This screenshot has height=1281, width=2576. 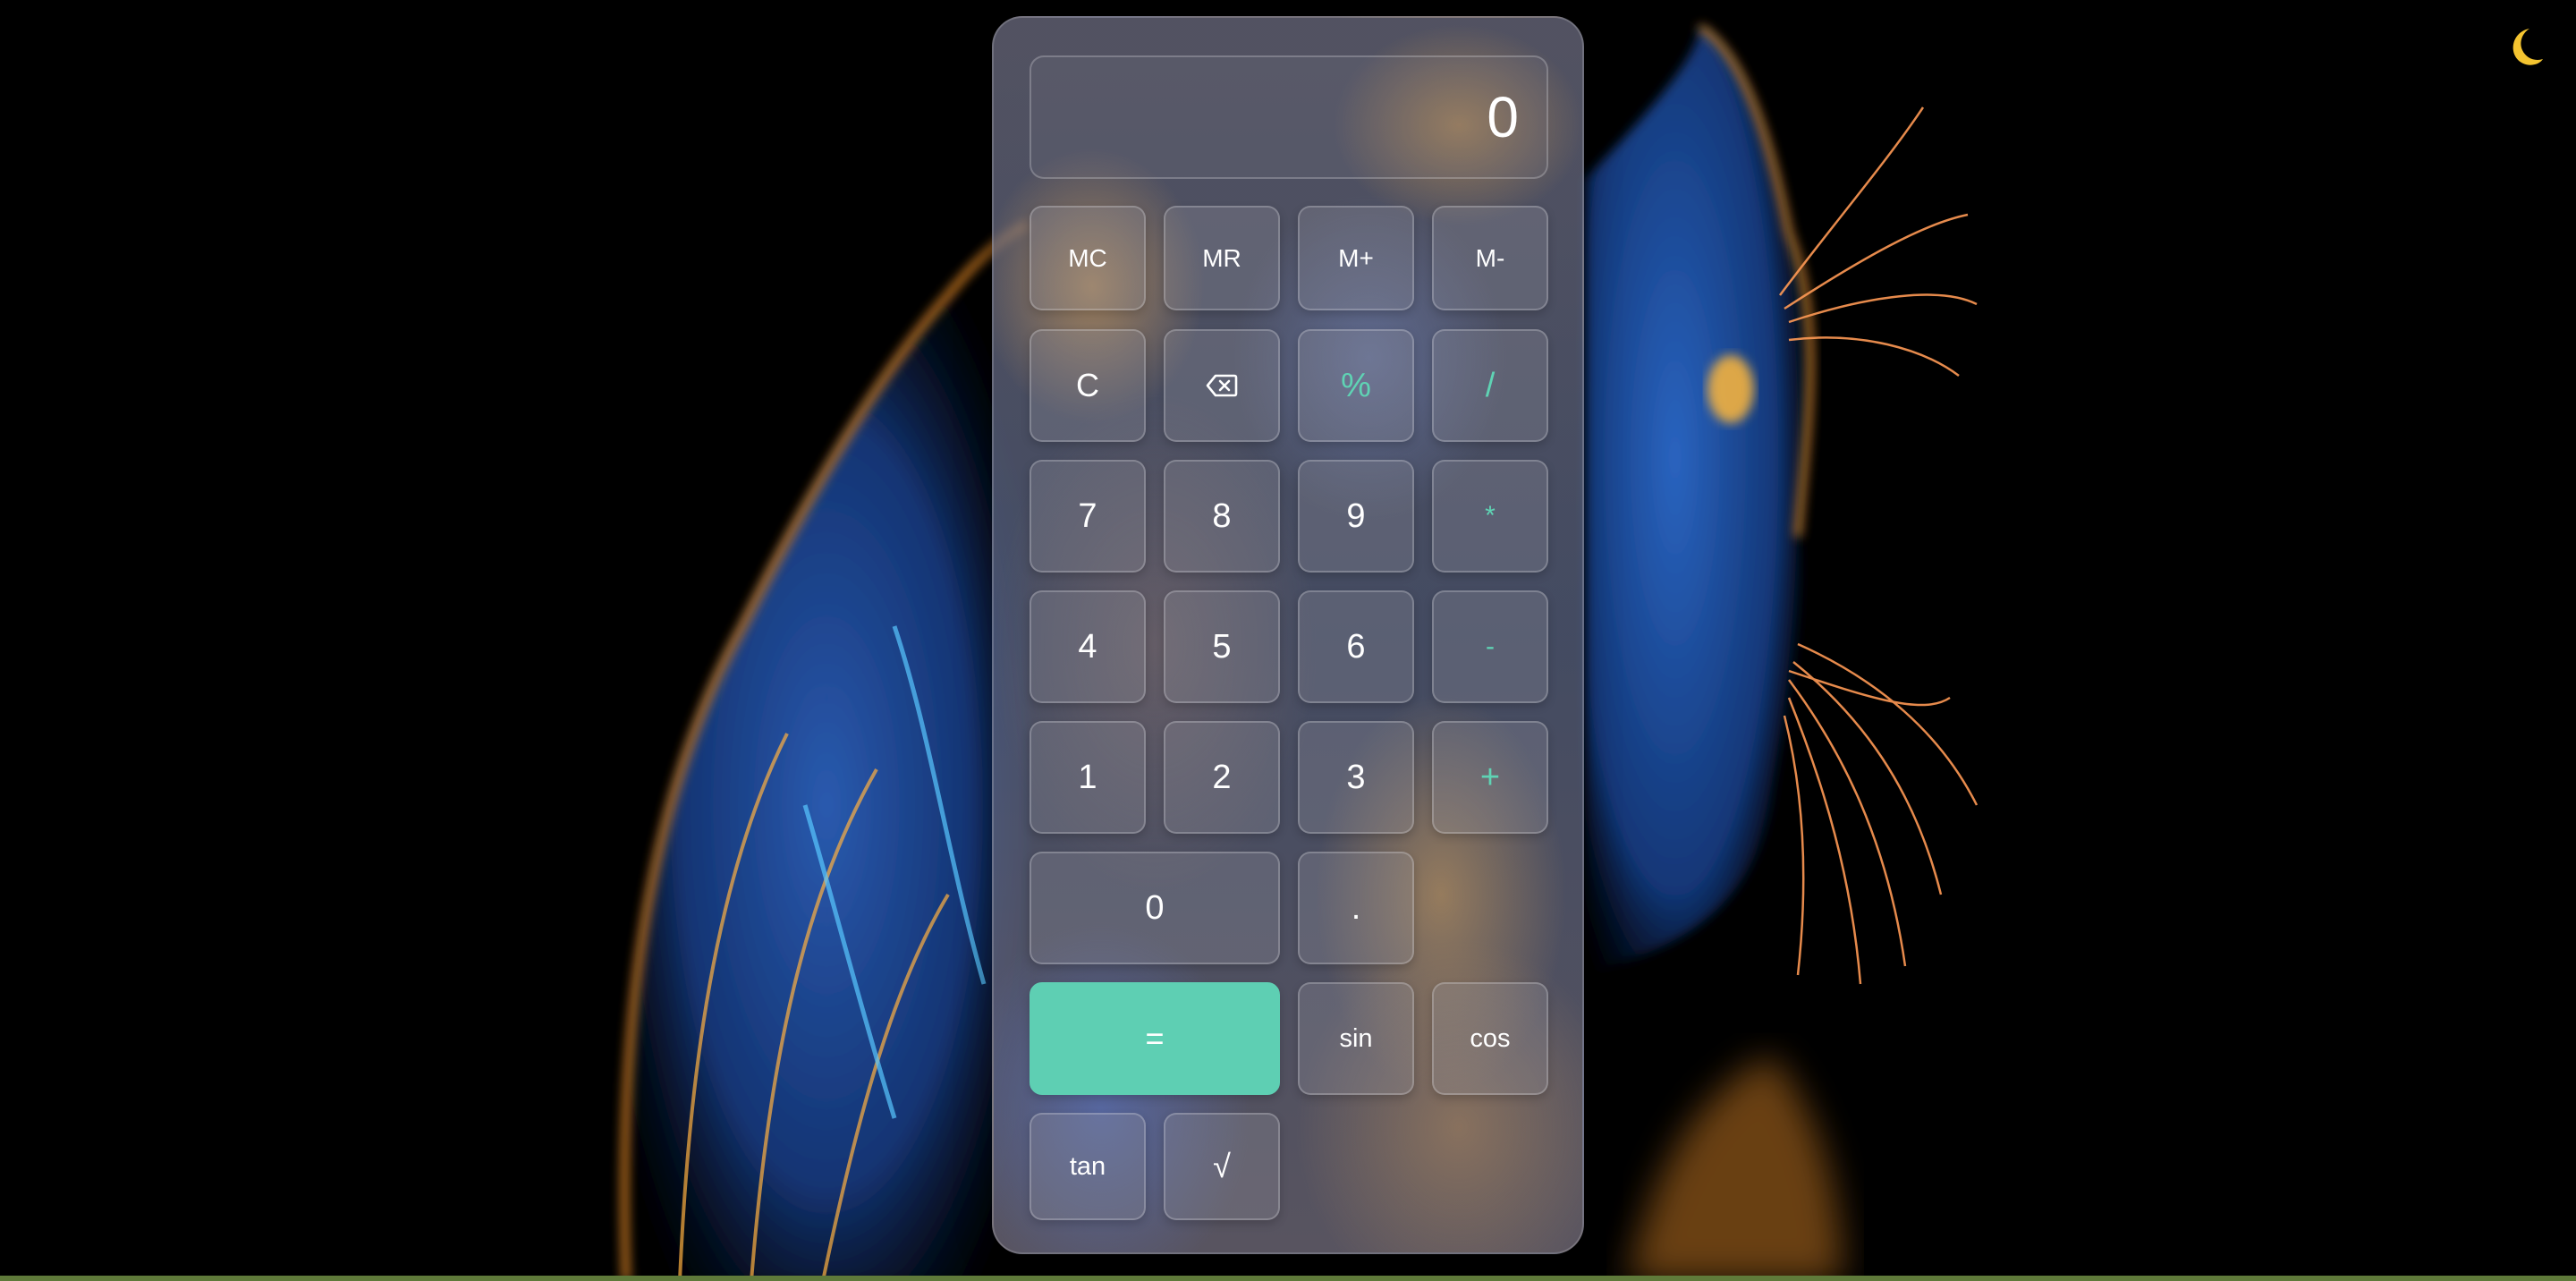 I want to click on moon-icon, so click(x=2527, y=47).